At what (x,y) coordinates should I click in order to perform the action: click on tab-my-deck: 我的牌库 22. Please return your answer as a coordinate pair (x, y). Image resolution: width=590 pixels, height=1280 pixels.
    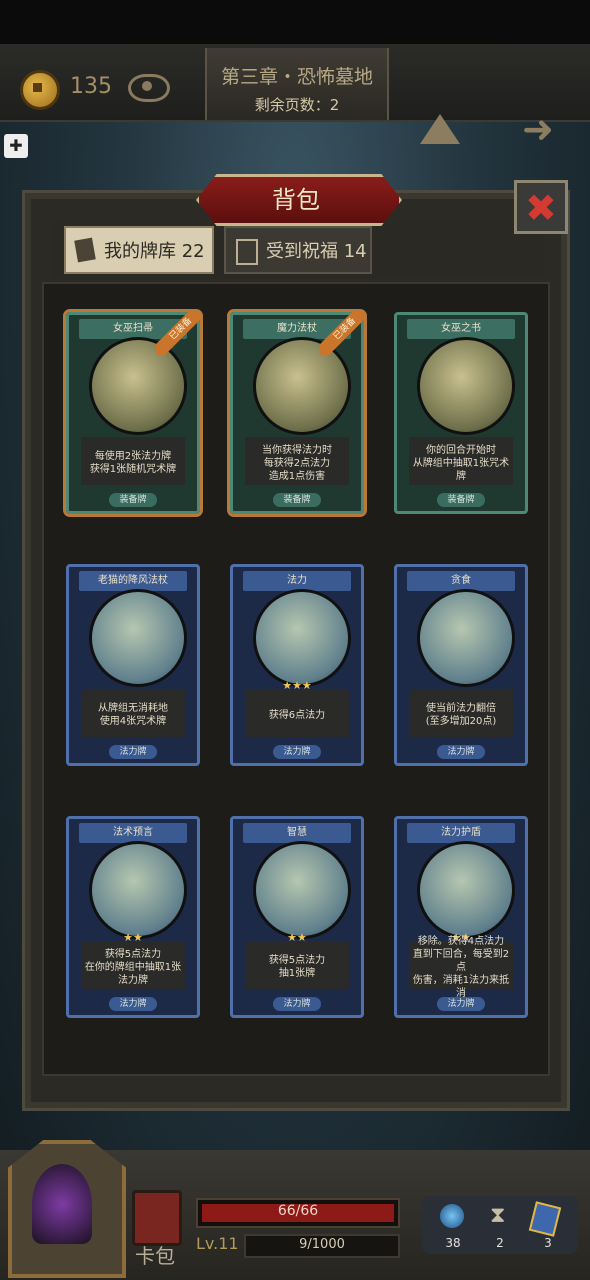
    Looking at the image, I should click on (139, 250).